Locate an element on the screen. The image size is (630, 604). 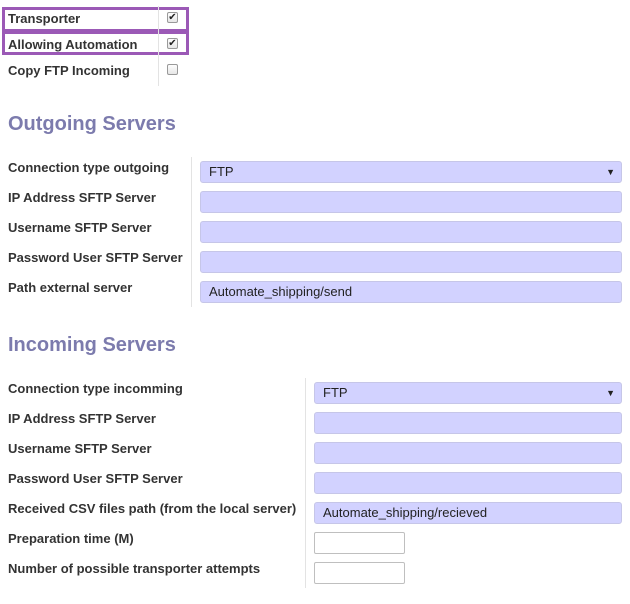
outgoing-connection-type-select: FTP ▼ is located at coordinates (411, 172).